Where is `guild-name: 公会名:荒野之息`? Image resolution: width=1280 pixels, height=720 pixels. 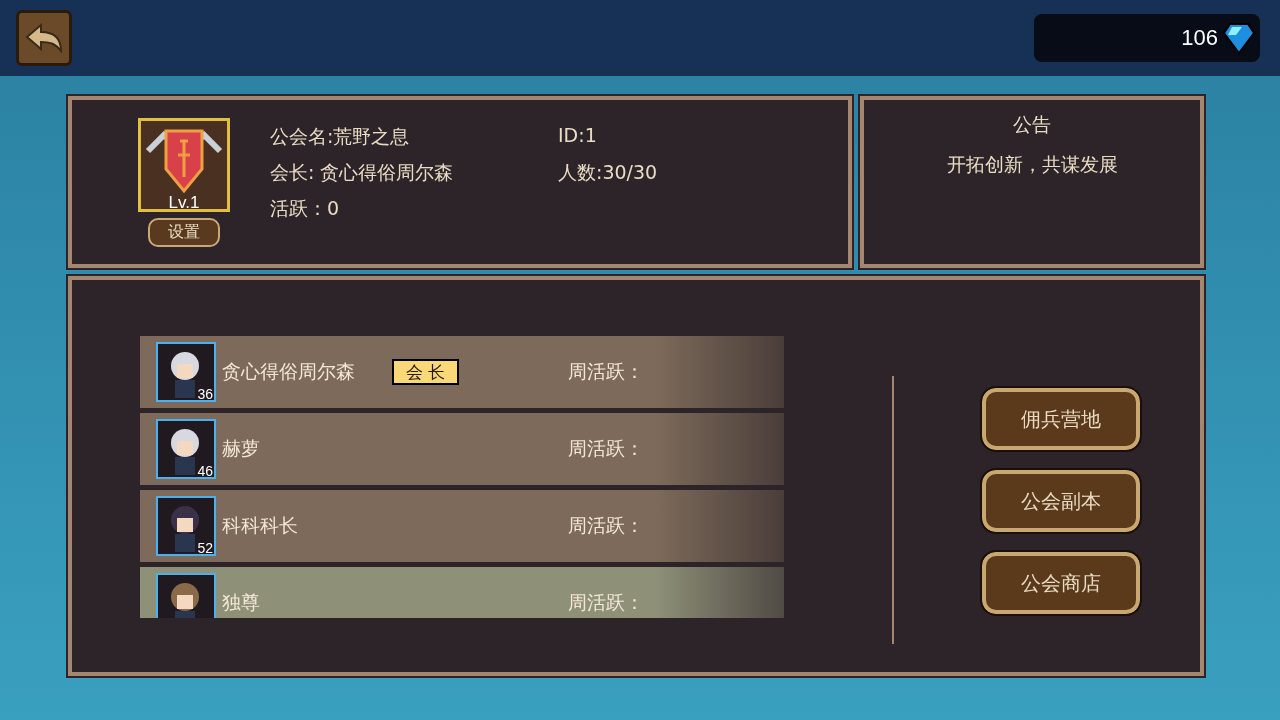
guild-name: 公会名:荒野之息 is located at coordinates (340, 136).